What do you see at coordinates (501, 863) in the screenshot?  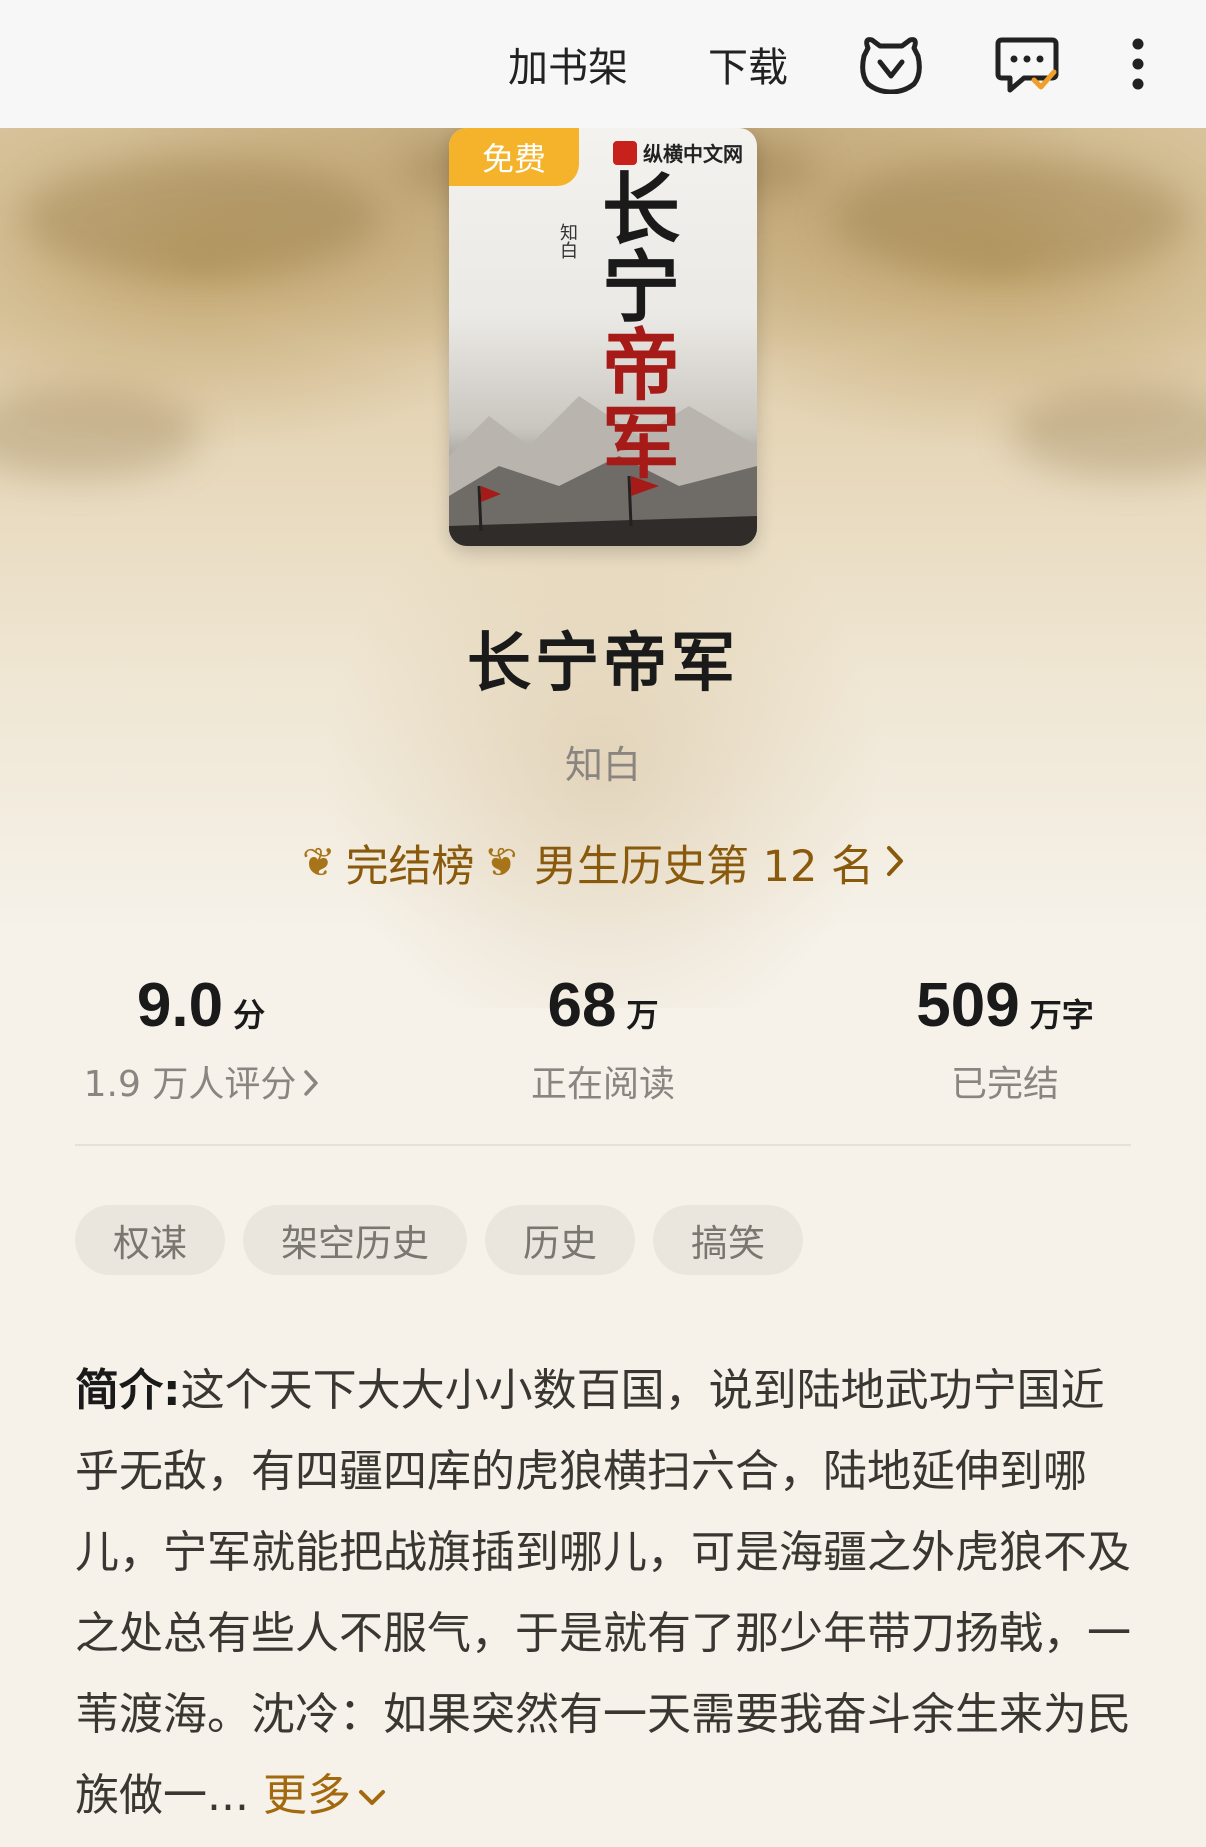 I see `laurel-right-icon: ❦` at bounding box center [501, 863].